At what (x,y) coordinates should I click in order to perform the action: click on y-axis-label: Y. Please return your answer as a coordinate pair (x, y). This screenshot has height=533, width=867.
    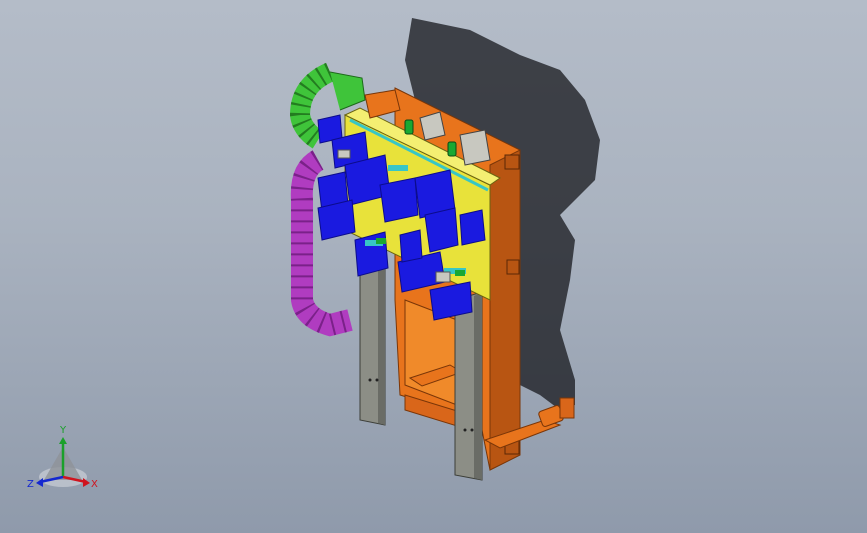
    Looking at the image, I should click on (63, 430).